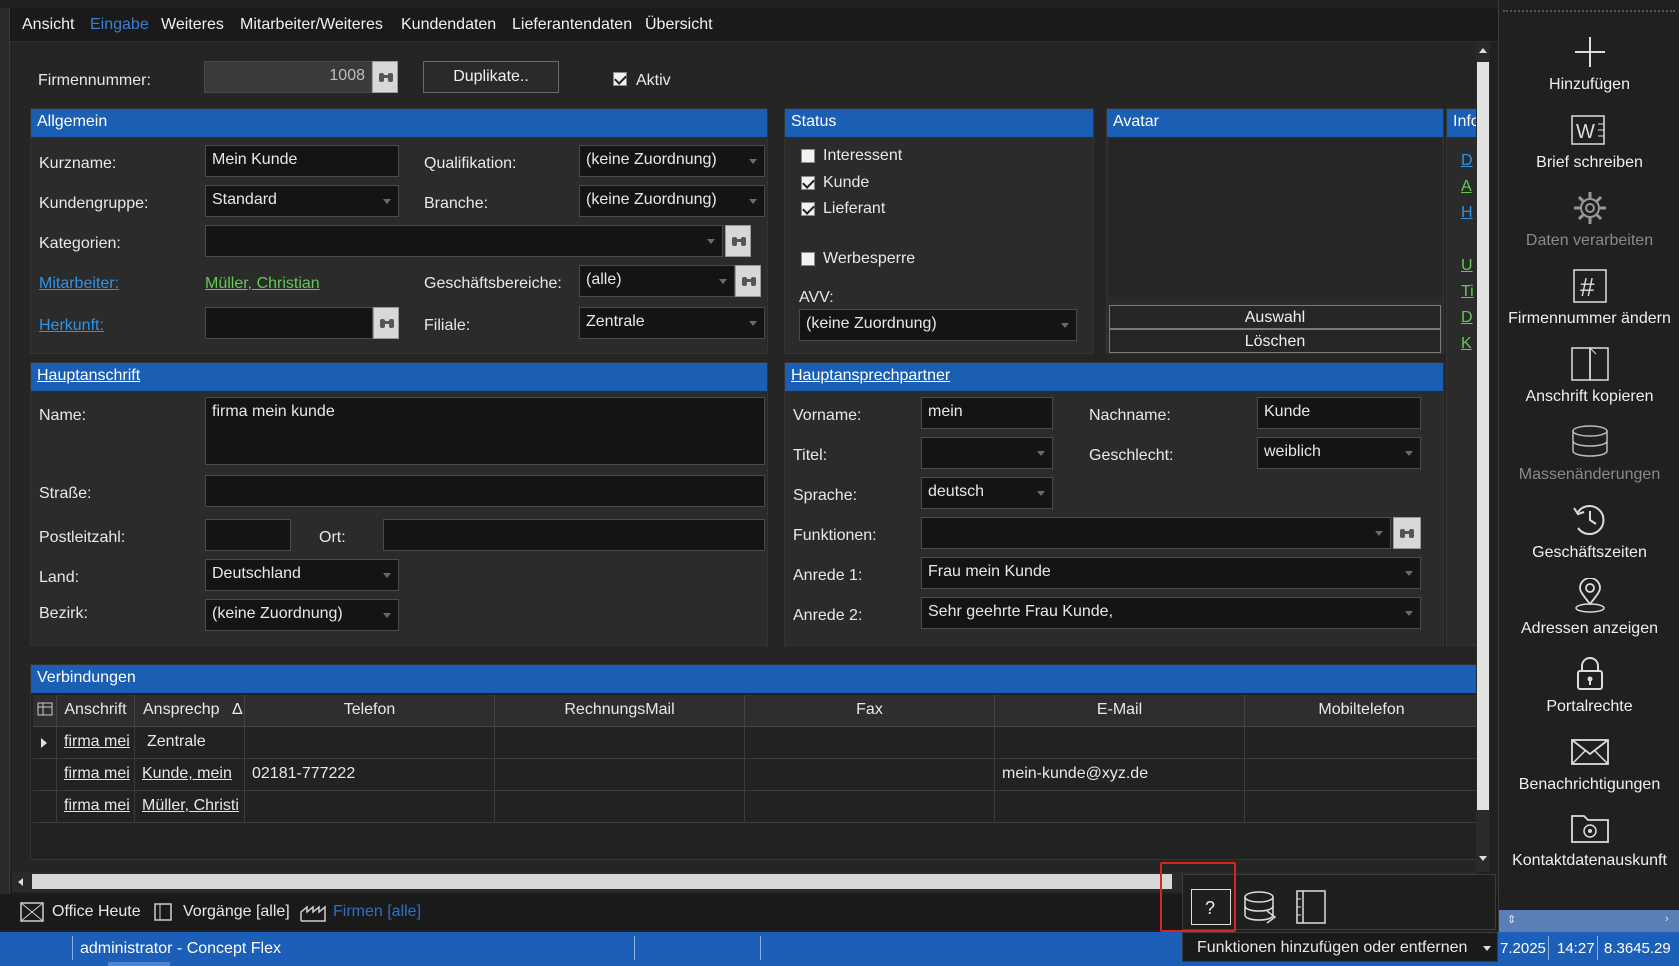 The width and height of the screenshot is (1679, 966). Describe the element at coordinates (1637, 948) in the screenshot. I see `status-version: 8.3645.29` at that location.